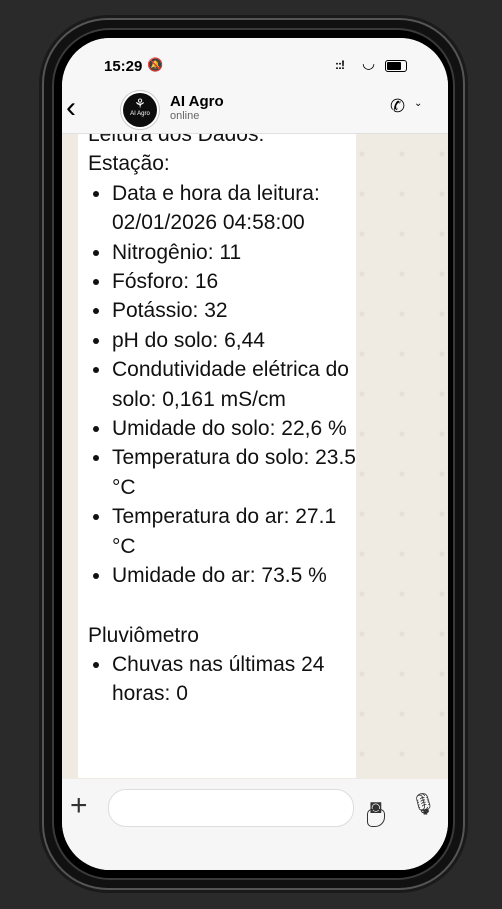  What do you see at coordinates (176, 140) in the screenshot?
I see `message-title: Leitura dos Dados:` at bounding box center [176, 140].